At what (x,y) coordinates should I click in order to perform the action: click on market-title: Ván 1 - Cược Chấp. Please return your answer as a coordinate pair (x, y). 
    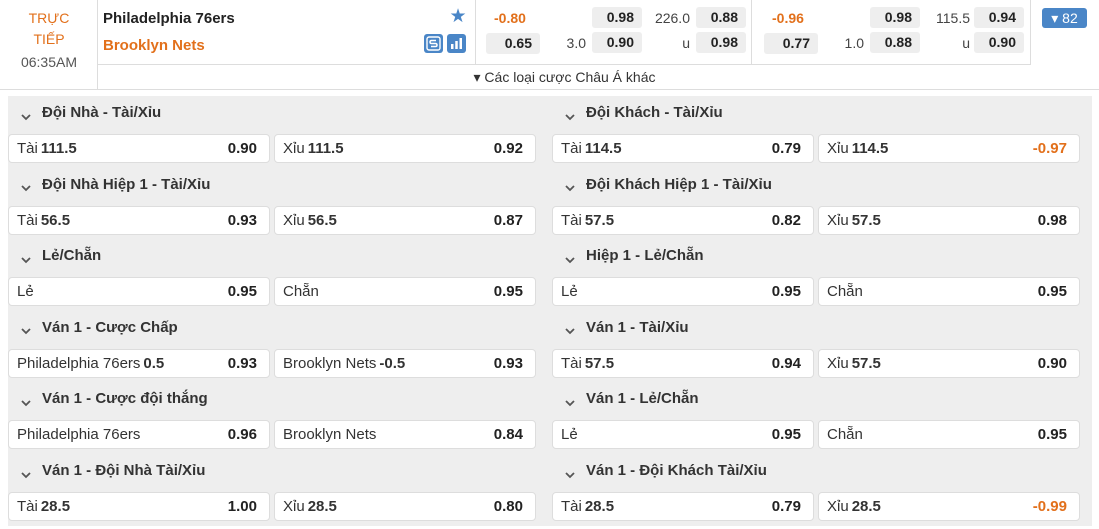
    Looking at the image, I should click on (93, 328).